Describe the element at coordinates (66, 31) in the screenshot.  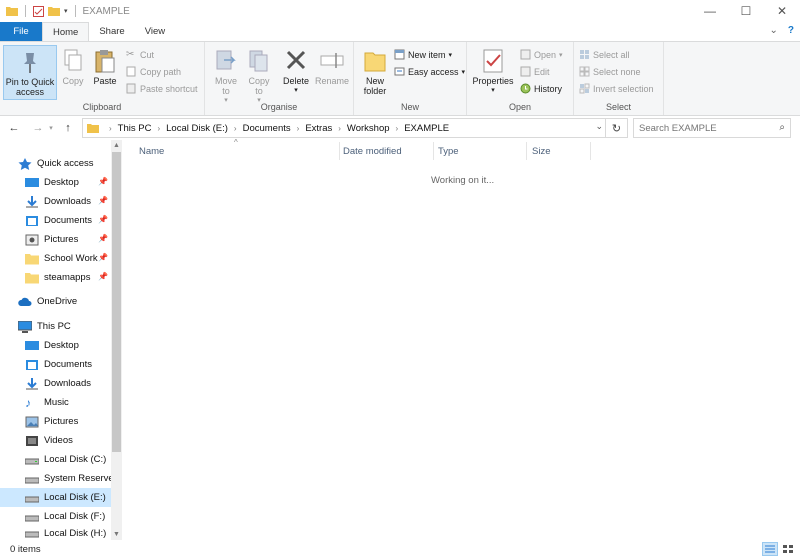
I see `tab-home: Home` at that location.